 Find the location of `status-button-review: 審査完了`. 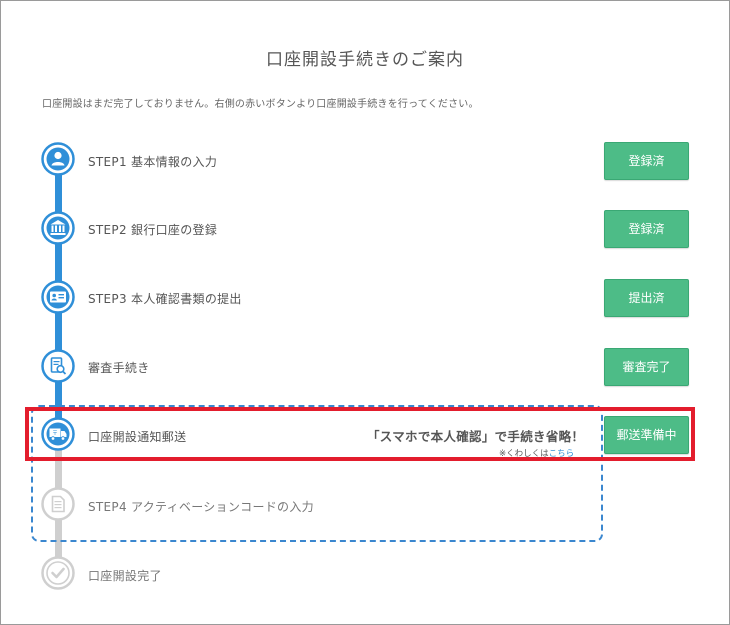

status-button-review: 審査完了 is located at coordinates (646, 367).